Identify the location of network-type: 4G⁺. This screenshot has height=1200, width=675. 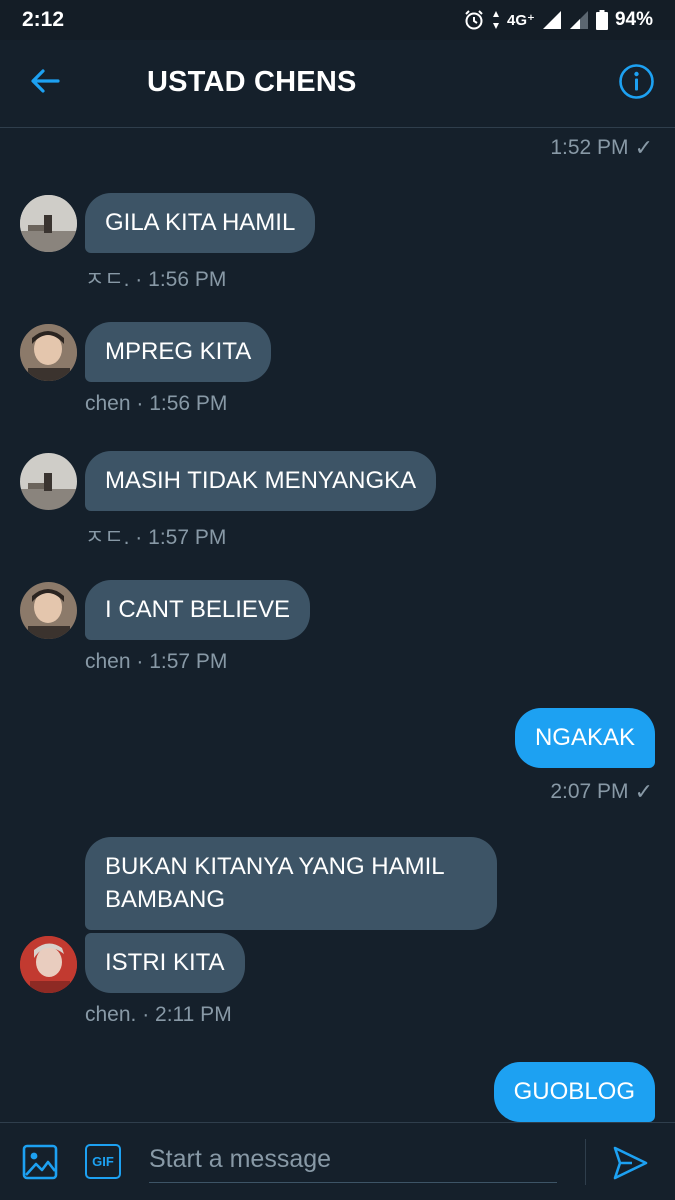
(521, 20).